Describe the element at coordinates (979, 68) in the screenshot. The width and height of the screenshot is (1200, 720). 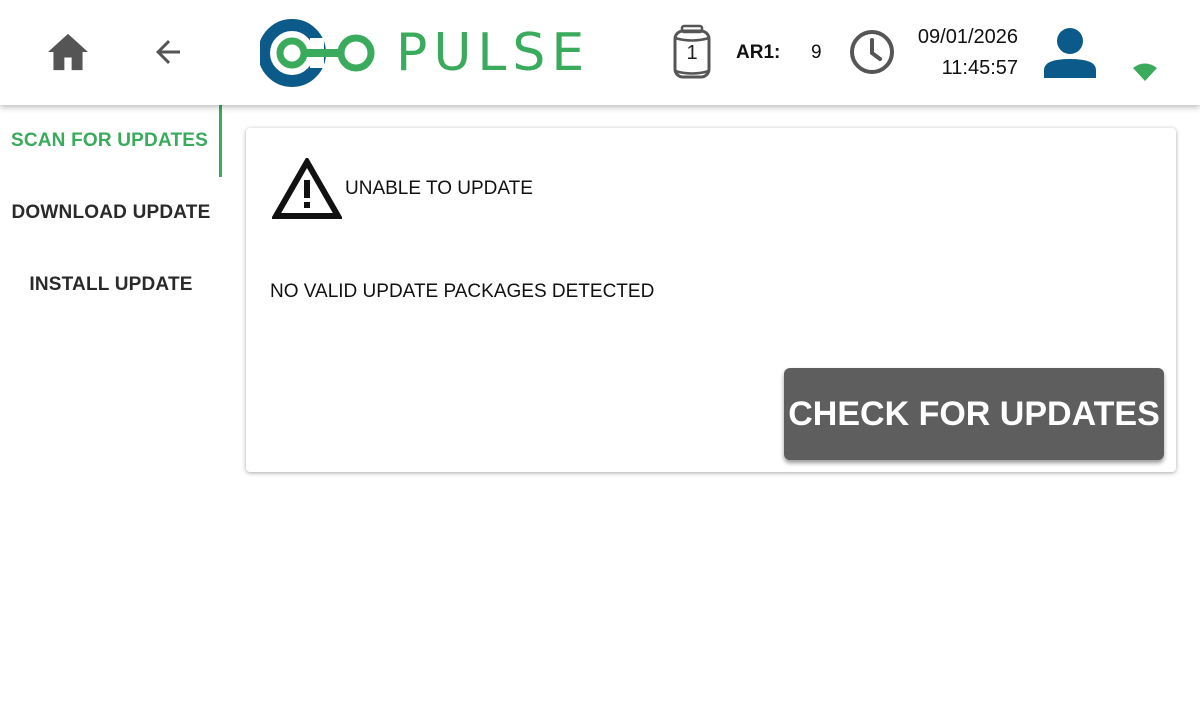
I see `current-time: 11:45:57` at that location.